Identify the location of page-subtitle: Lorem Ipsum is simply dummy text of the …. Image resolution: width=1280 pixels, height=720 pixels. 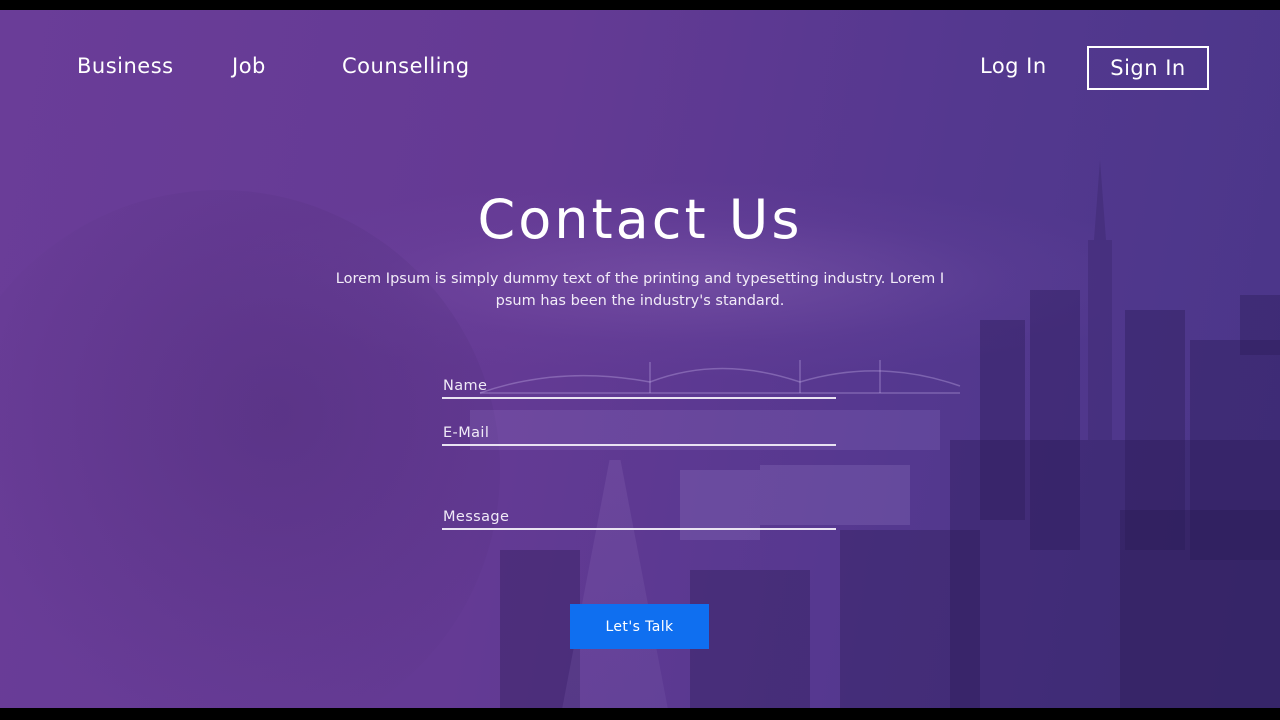
(640, 290).